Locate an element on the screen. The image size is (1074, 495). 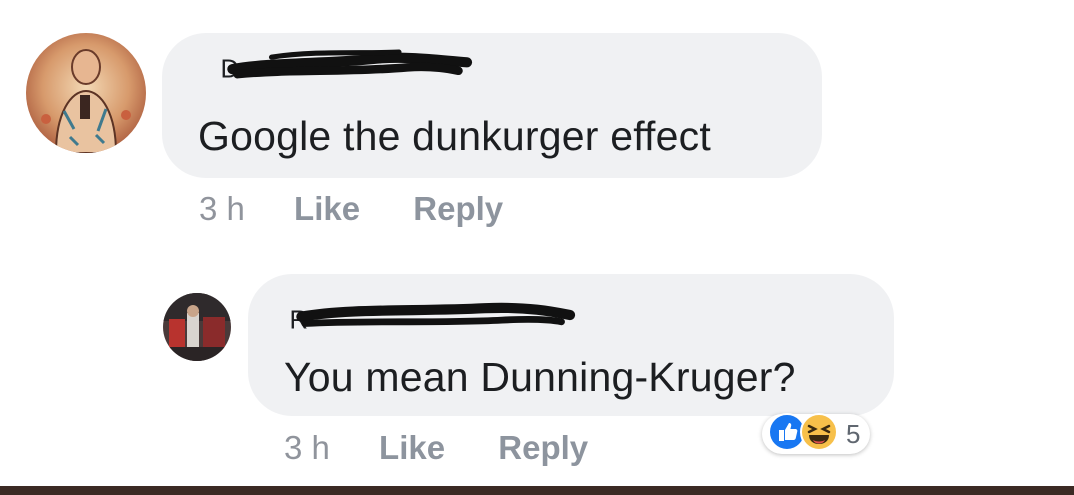
comment-actions: 3 h Like Reply is located at coordinates (351, 209).